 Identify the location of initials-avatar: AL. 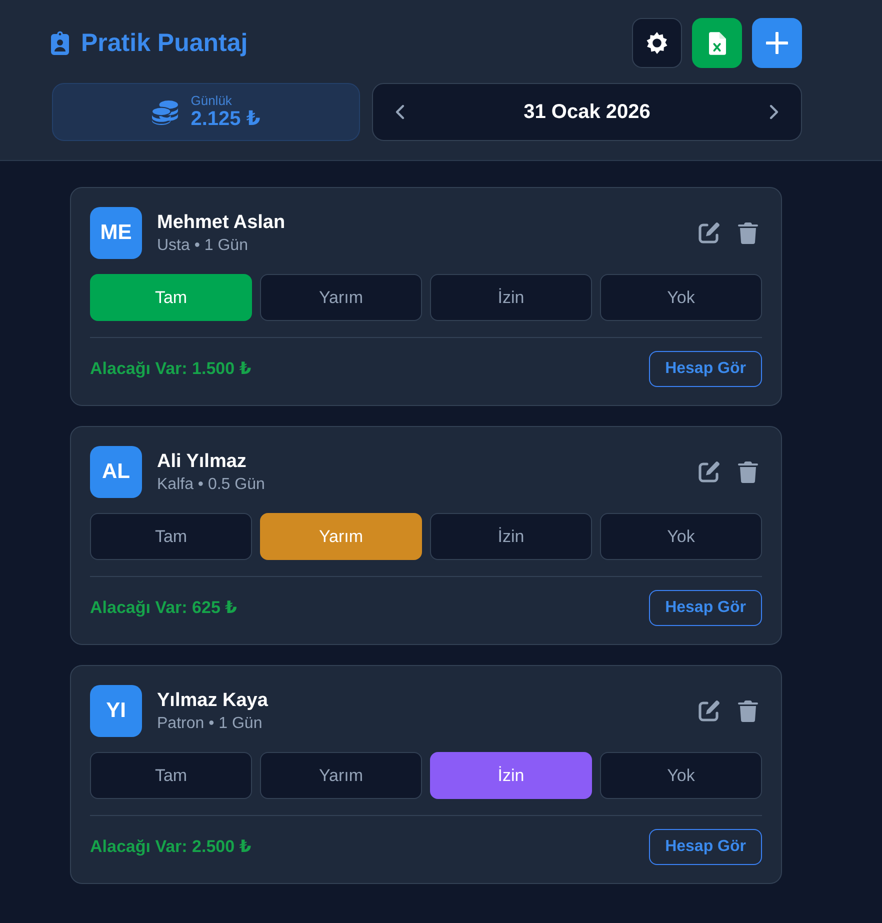
(116, 472).